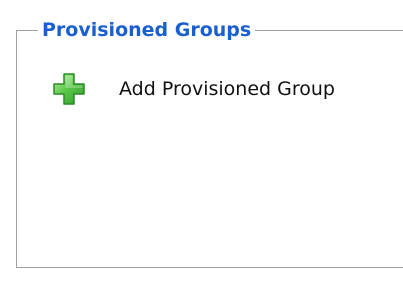 The height and width of the screenshot is (284, 403). I want to click on add-plus-icon, so click(69, 89).